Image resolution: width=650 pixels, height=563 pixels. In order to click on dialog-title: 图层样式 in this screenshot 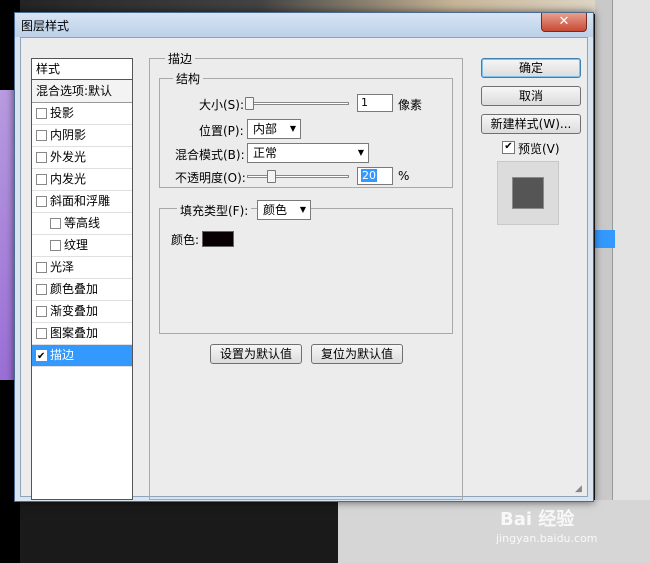, I will do `click(45, 26)`.